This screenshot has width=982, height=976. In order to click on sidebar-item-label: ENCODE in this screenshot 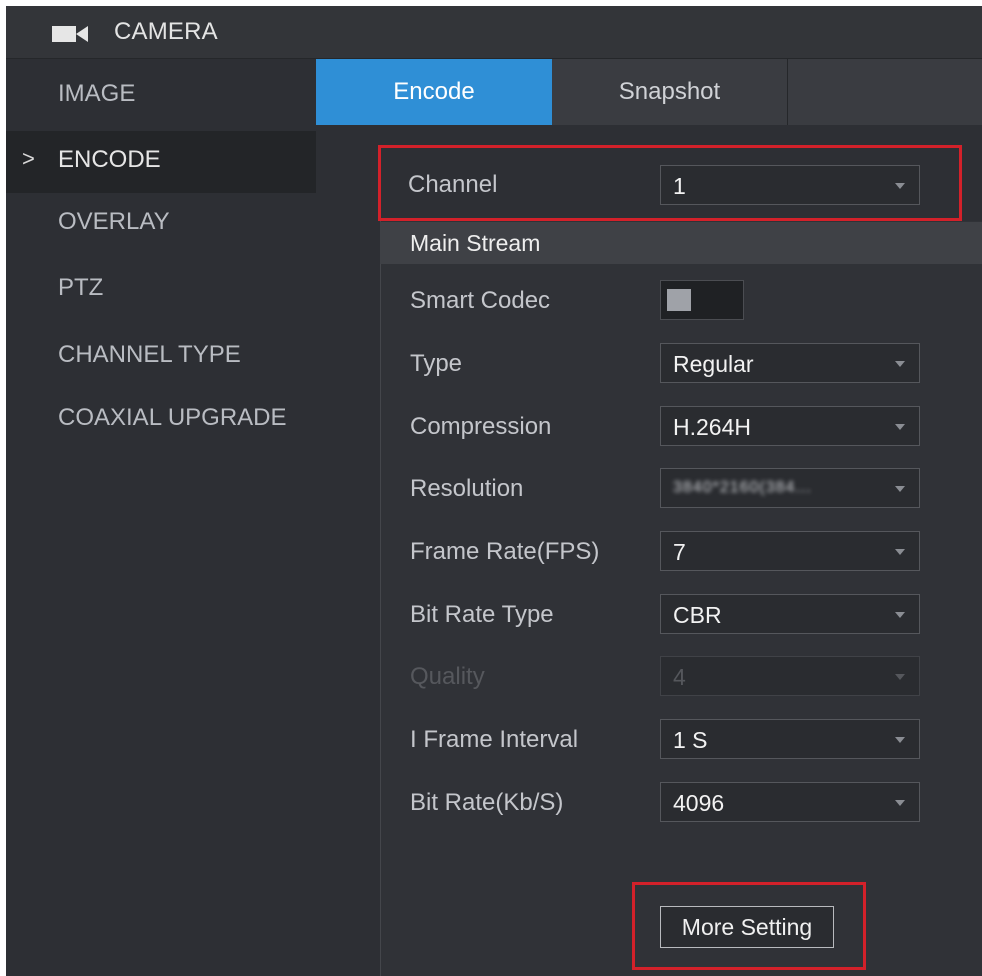, I will do `click(109, 159)`.